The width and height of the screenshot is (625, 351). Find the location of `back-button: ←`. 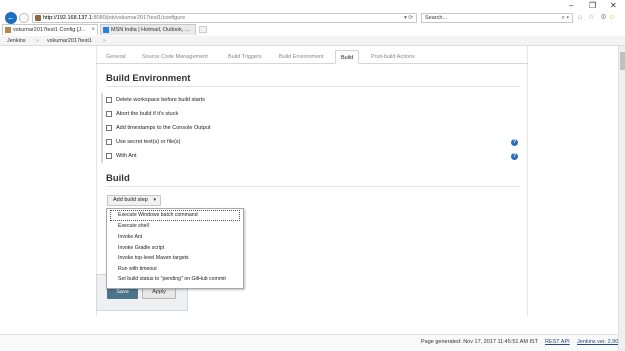

back-button: ← is located at coordinates (11, 18).